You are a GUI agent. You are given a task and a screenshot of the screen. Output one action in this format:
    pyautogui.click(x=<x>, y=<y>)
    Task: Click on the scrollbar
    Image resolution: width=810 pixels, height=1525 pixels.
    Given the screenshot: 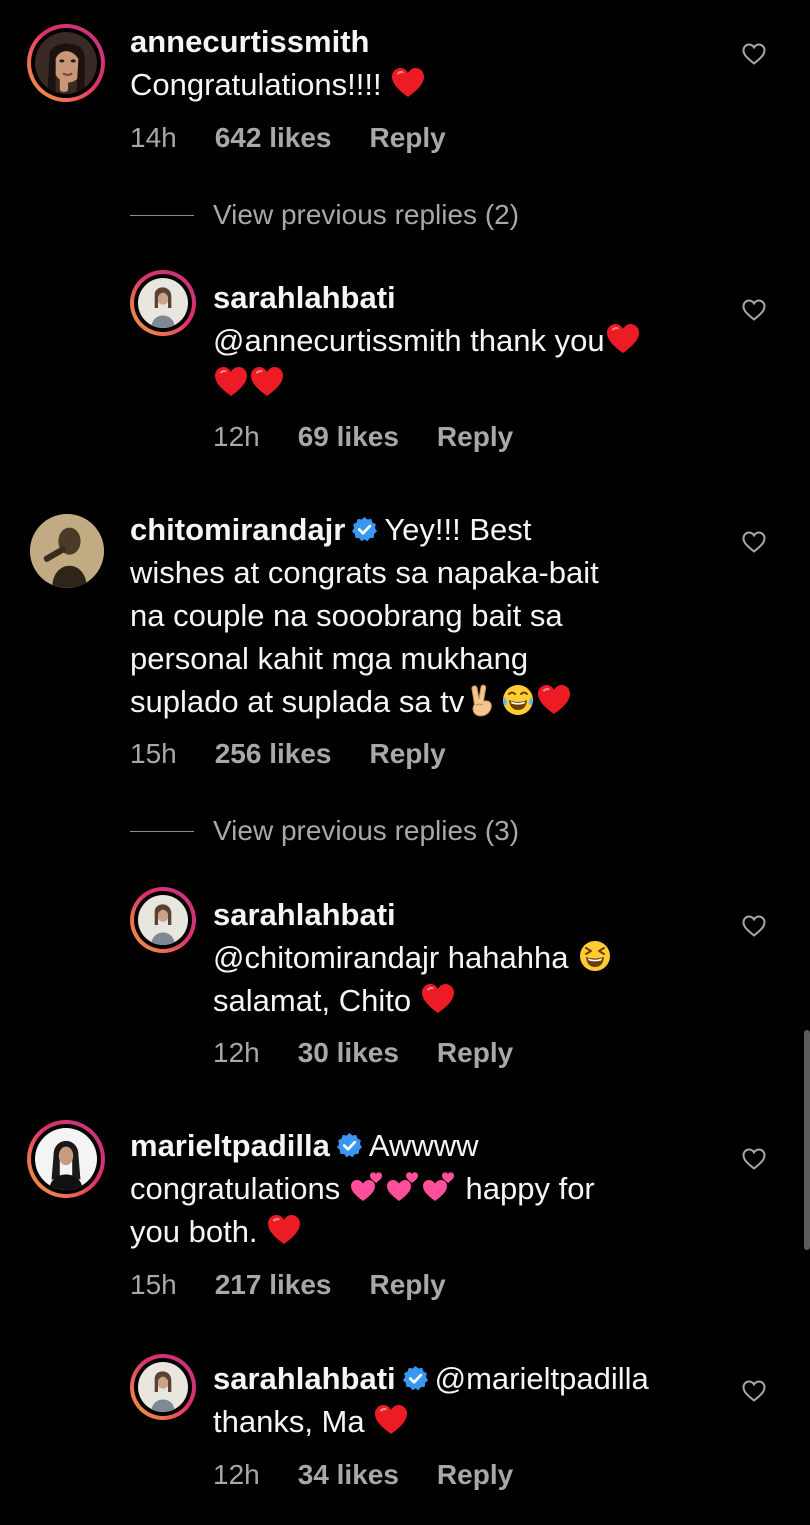 What is the action you would take?
    pyautogui.click(x=807, y=1140)
    